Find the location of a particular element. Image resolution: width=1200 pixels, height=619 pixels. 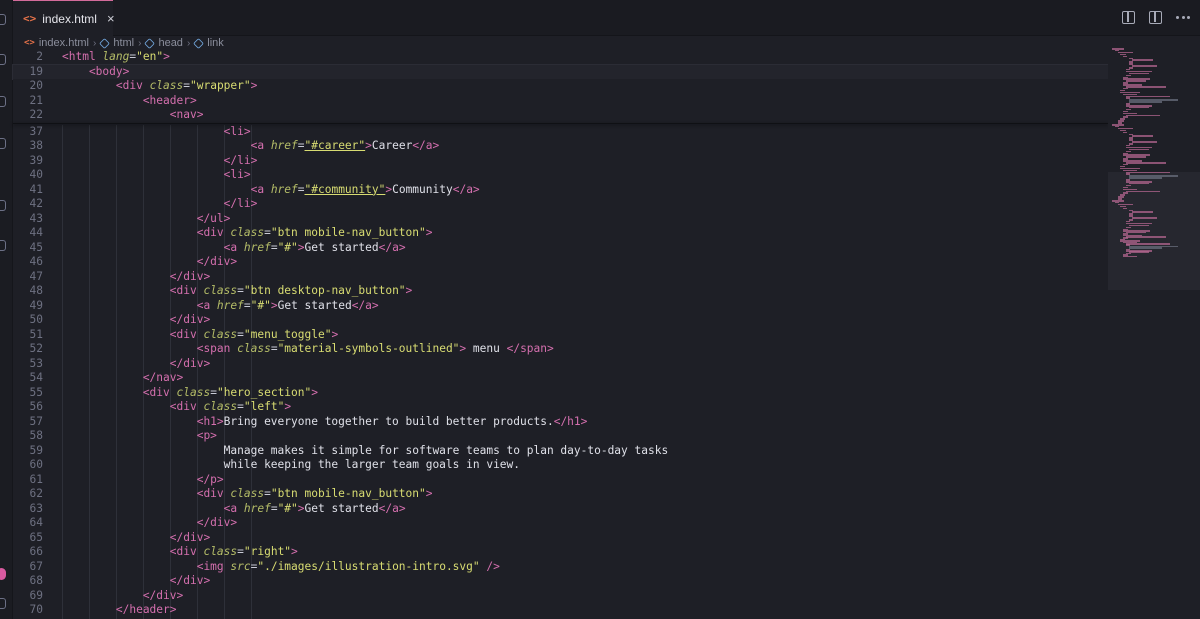

code-line: 51 <div class="menu_toggle"> is located at coordinates (560, 335).